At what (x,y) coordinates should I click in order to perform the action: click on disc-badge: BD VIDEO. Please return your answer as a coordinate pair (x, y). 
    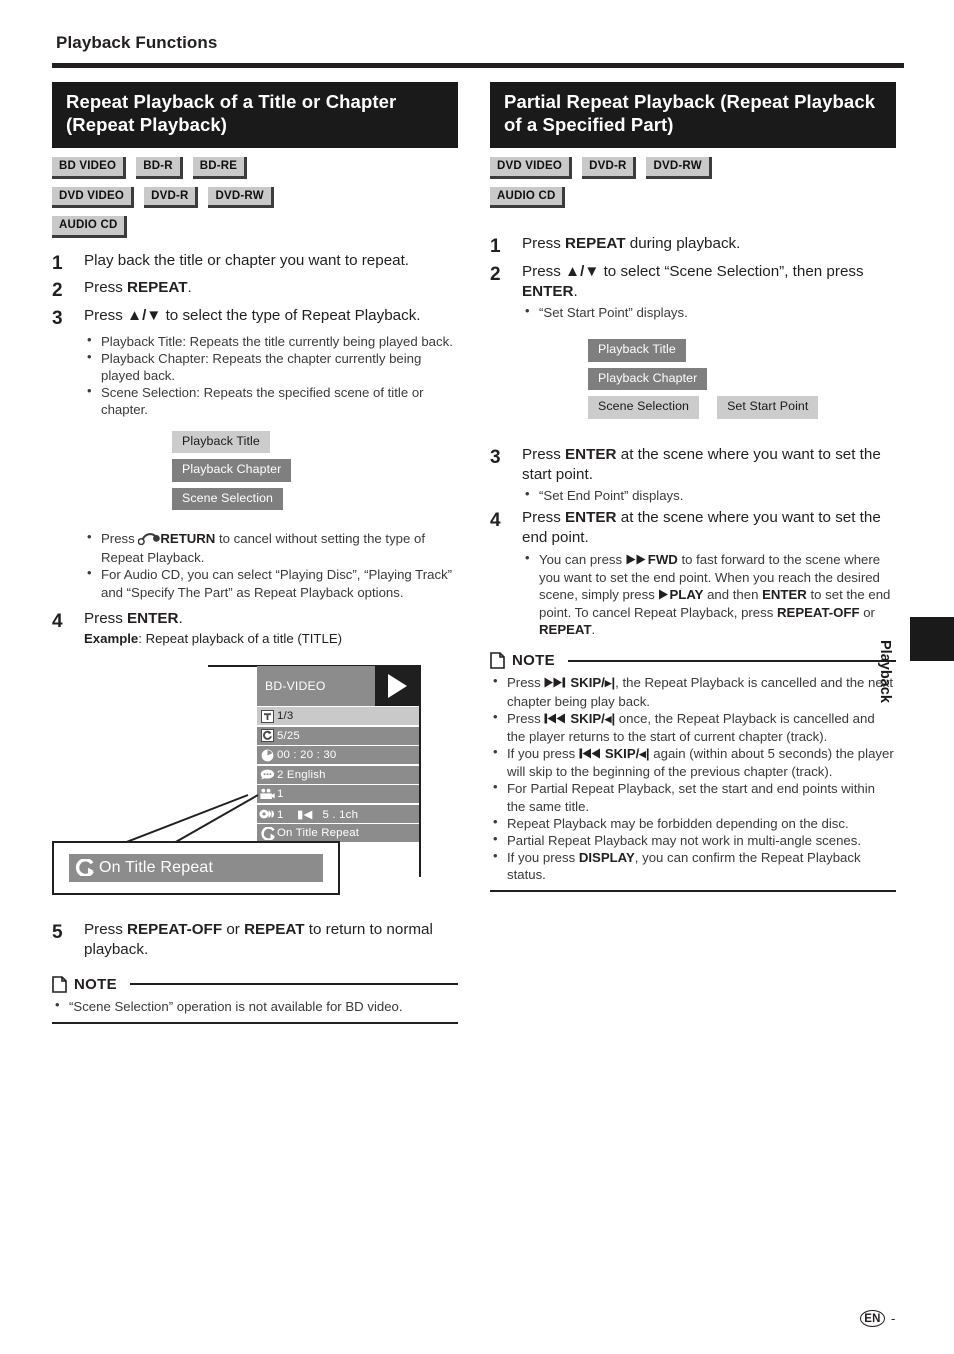
    Looking at the image, I should click on (89, 167).